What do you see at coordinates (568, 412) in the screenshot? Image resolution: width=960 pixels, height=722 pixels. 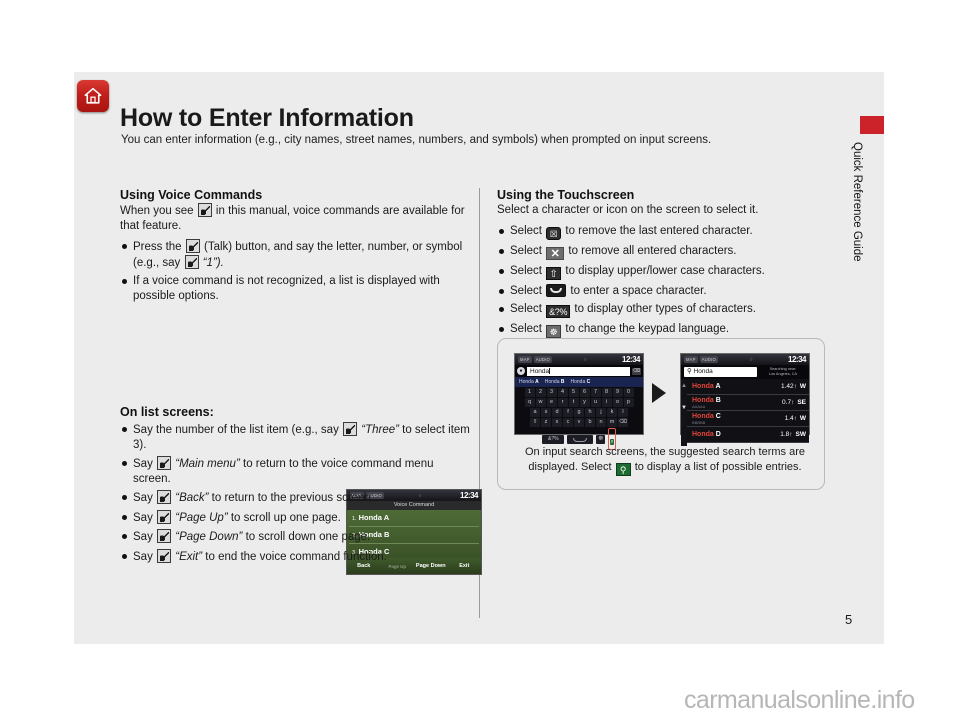 I see `keyboard-key: f` at bounding box center [568, 412].